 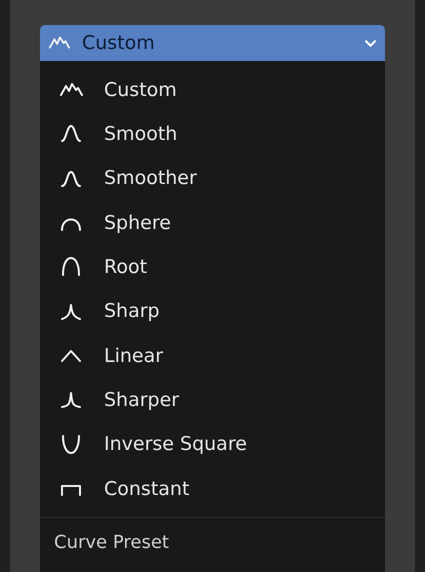 I want to click on dropdown-value: Custom, so click(x=118, y=43).